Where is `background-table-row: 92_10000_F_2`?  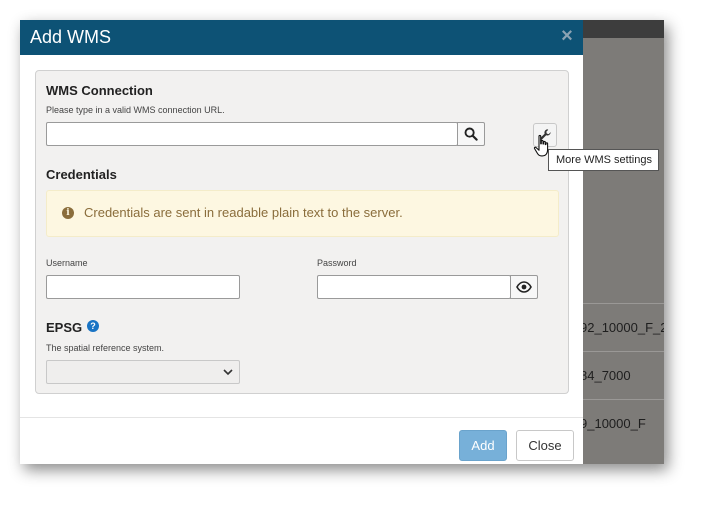
background-table-row: 92_10000_F_2 is located at coordinates (622, 327).